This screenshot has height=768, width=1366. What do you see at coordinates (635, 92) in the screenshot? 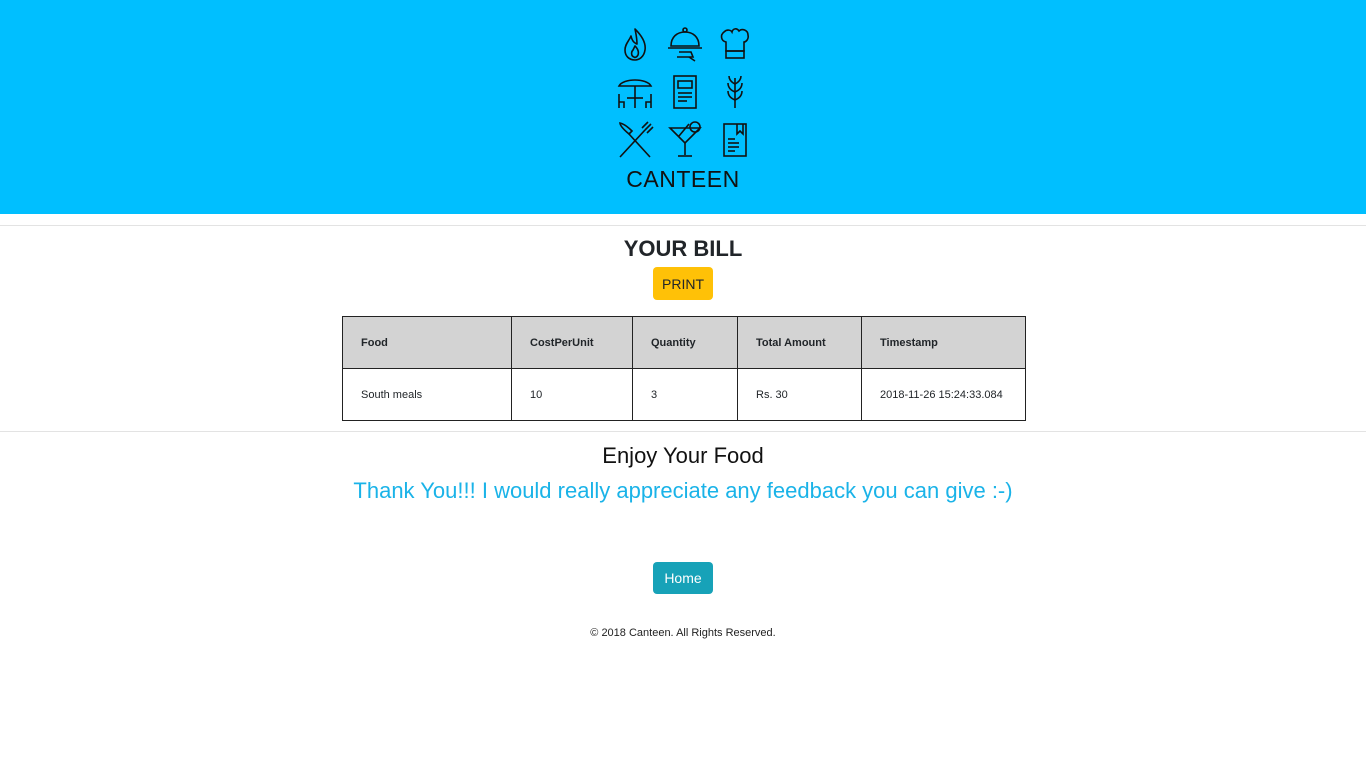
I see `umbrella-table-icon` at bounding box center [635, 92].